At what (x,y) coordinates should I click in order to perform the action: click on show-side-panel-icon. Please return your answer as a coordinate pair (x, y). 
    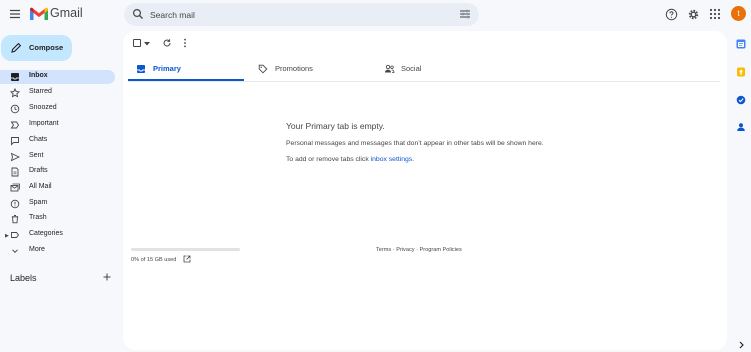
    Looking at the image, I should click on (741, 345).